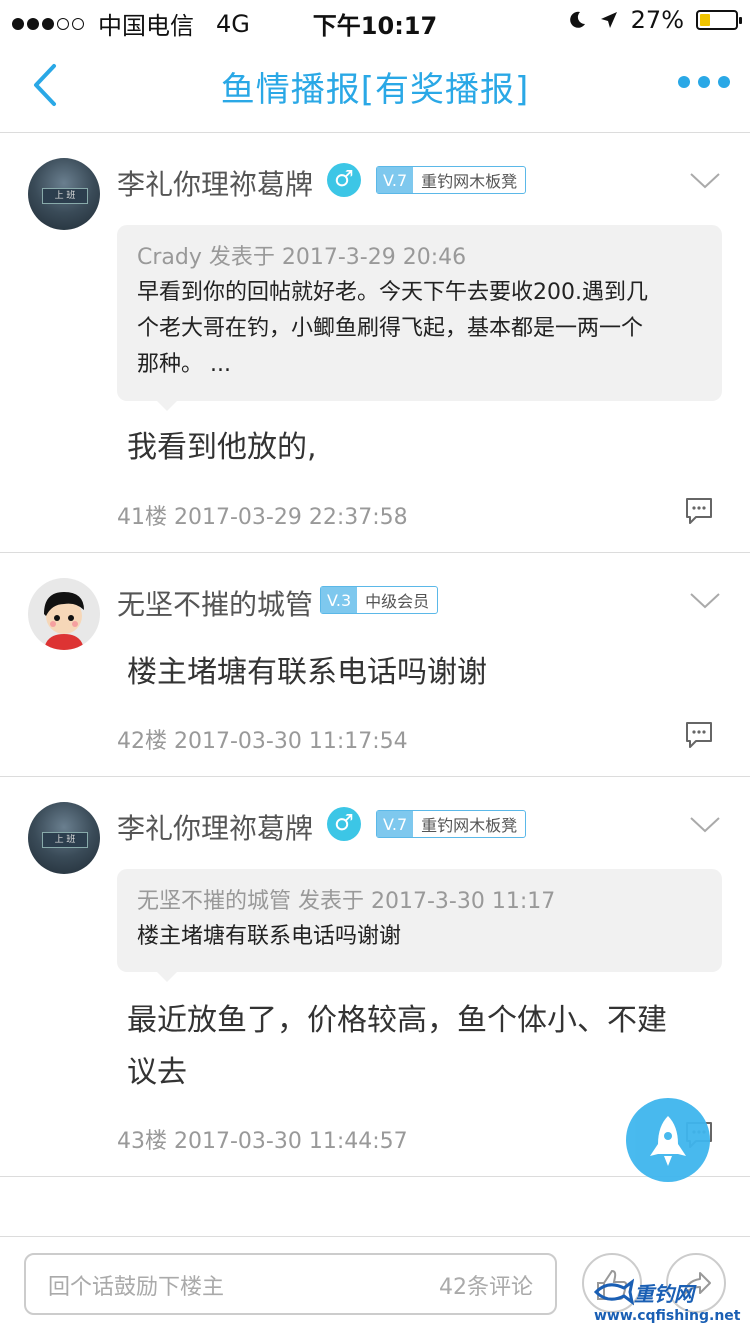  What do you see at coordinates (392, 292) in the screenshot?
I see `quote-line: 早看到你的回帖就好老。今天下午去要收200.遇到几` at bounding box center [392, 292].